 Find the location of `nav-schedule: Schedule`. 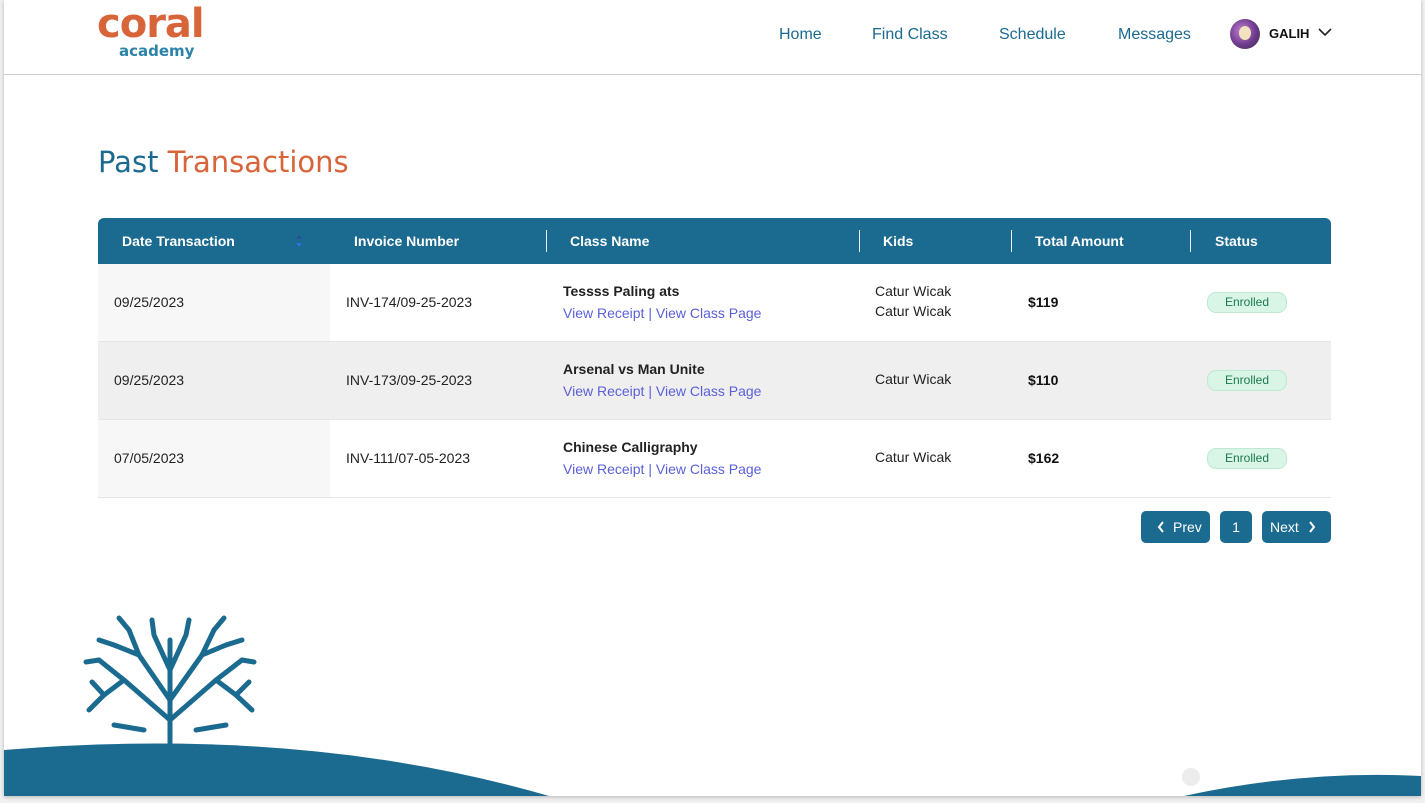

nav-schedule: Schedule is located at coordinates (1032, 35).